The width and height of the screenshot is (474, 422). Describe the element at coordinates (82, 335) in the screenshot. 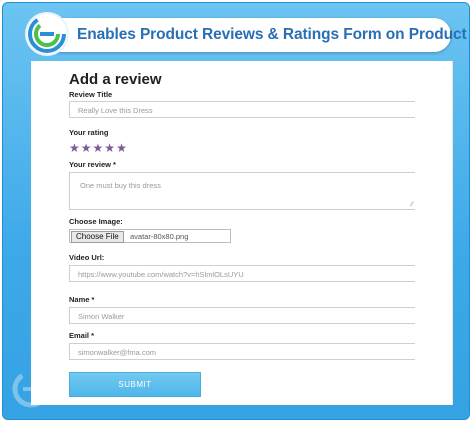

I see `email-label: Email *` at that location.